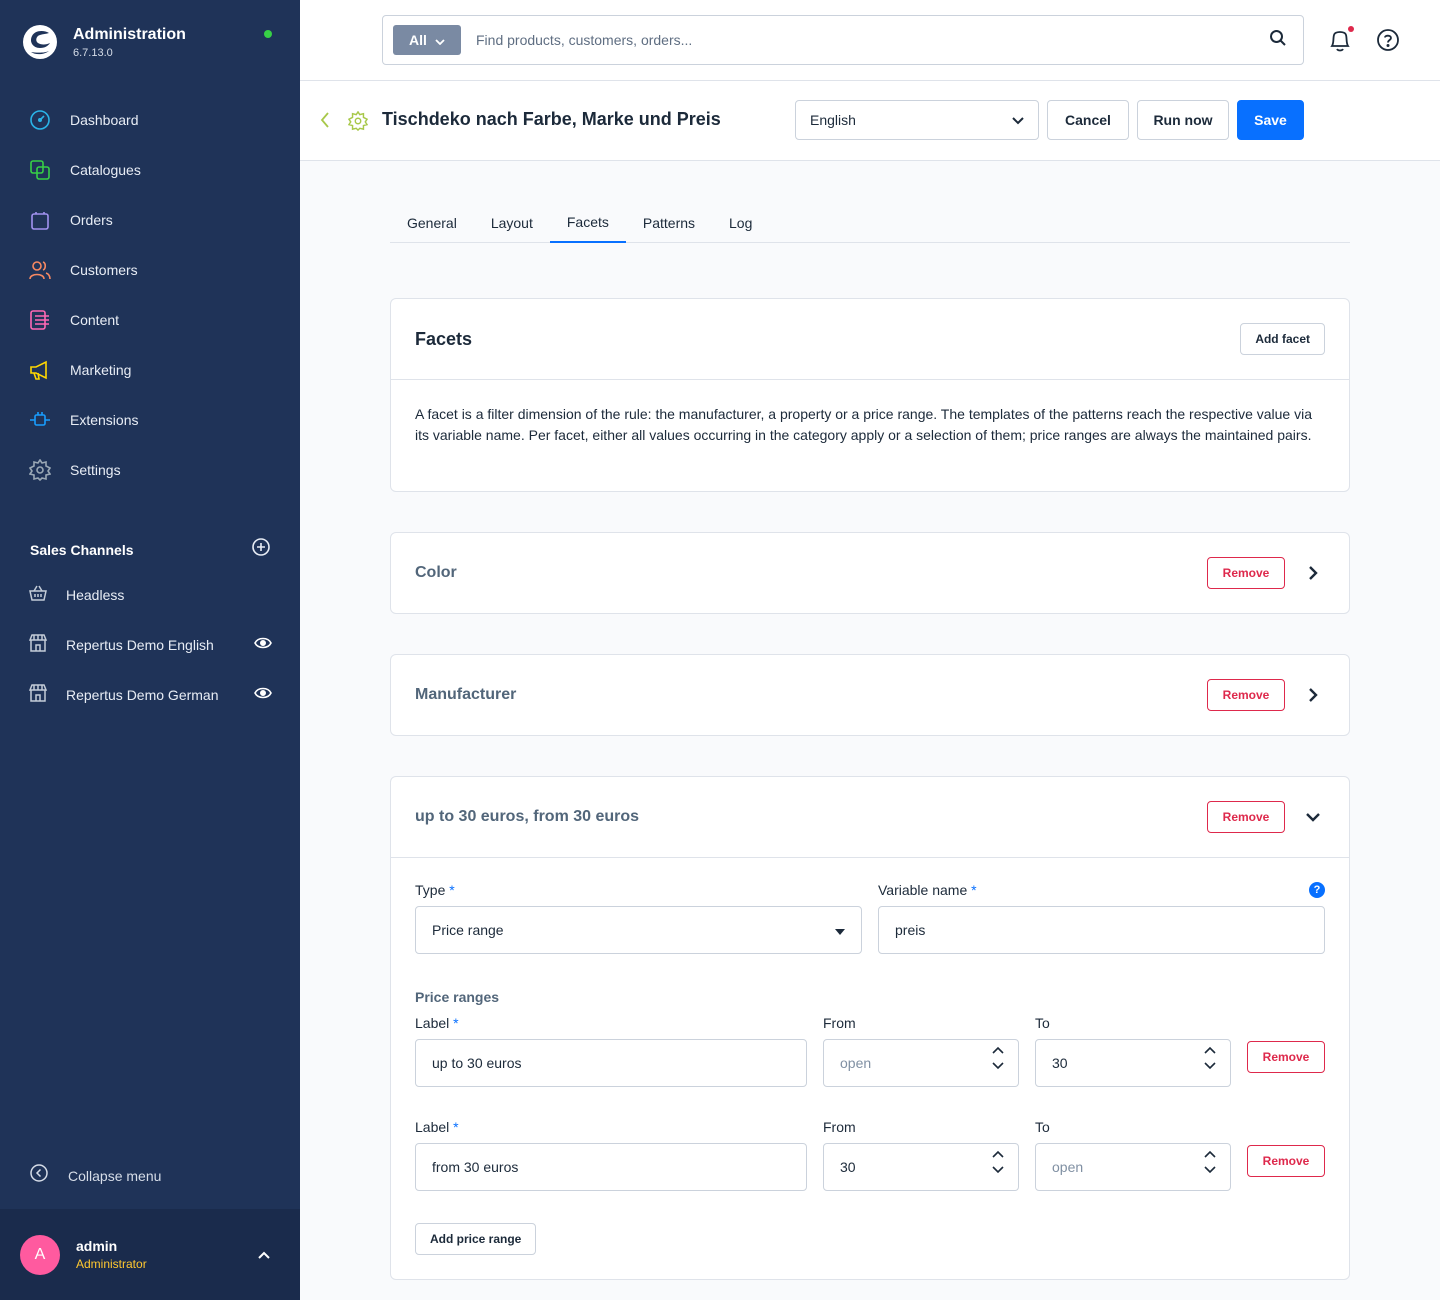  Describe the element at coordinates (150, 420) in the screenshot. I see `nav-item-extensions: Extensions` at that location.